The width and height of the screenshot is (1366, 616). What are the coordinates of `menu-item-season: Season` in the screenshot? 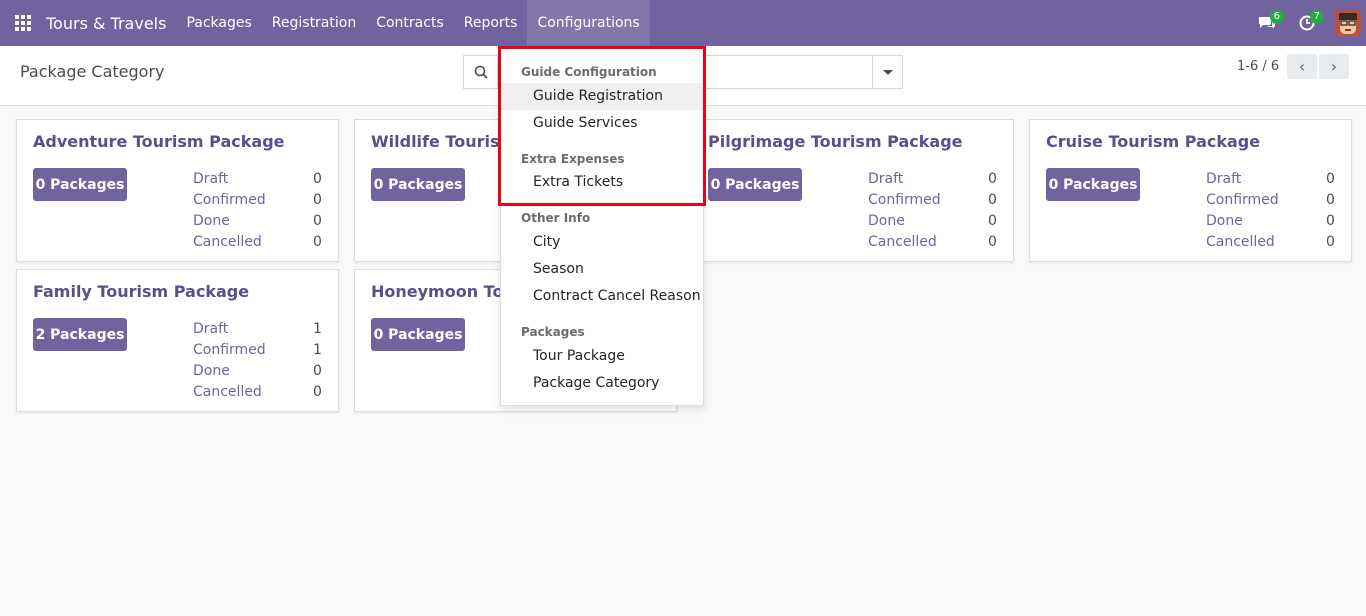 It's located at (602, 269).